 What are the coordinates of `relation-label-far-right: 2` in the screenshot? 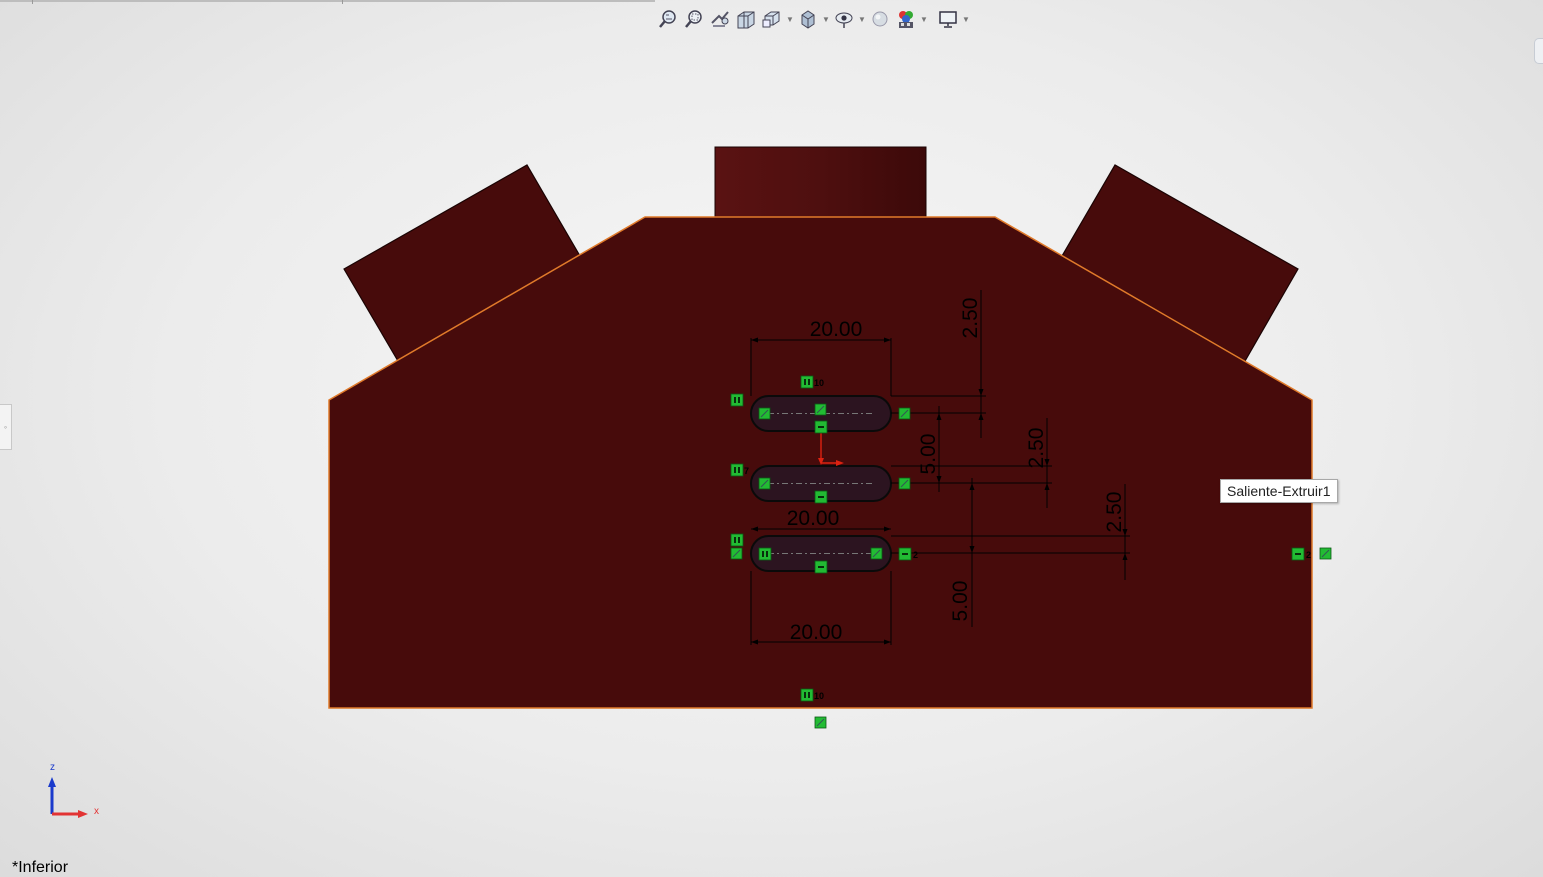 It's located at (1308, 555).